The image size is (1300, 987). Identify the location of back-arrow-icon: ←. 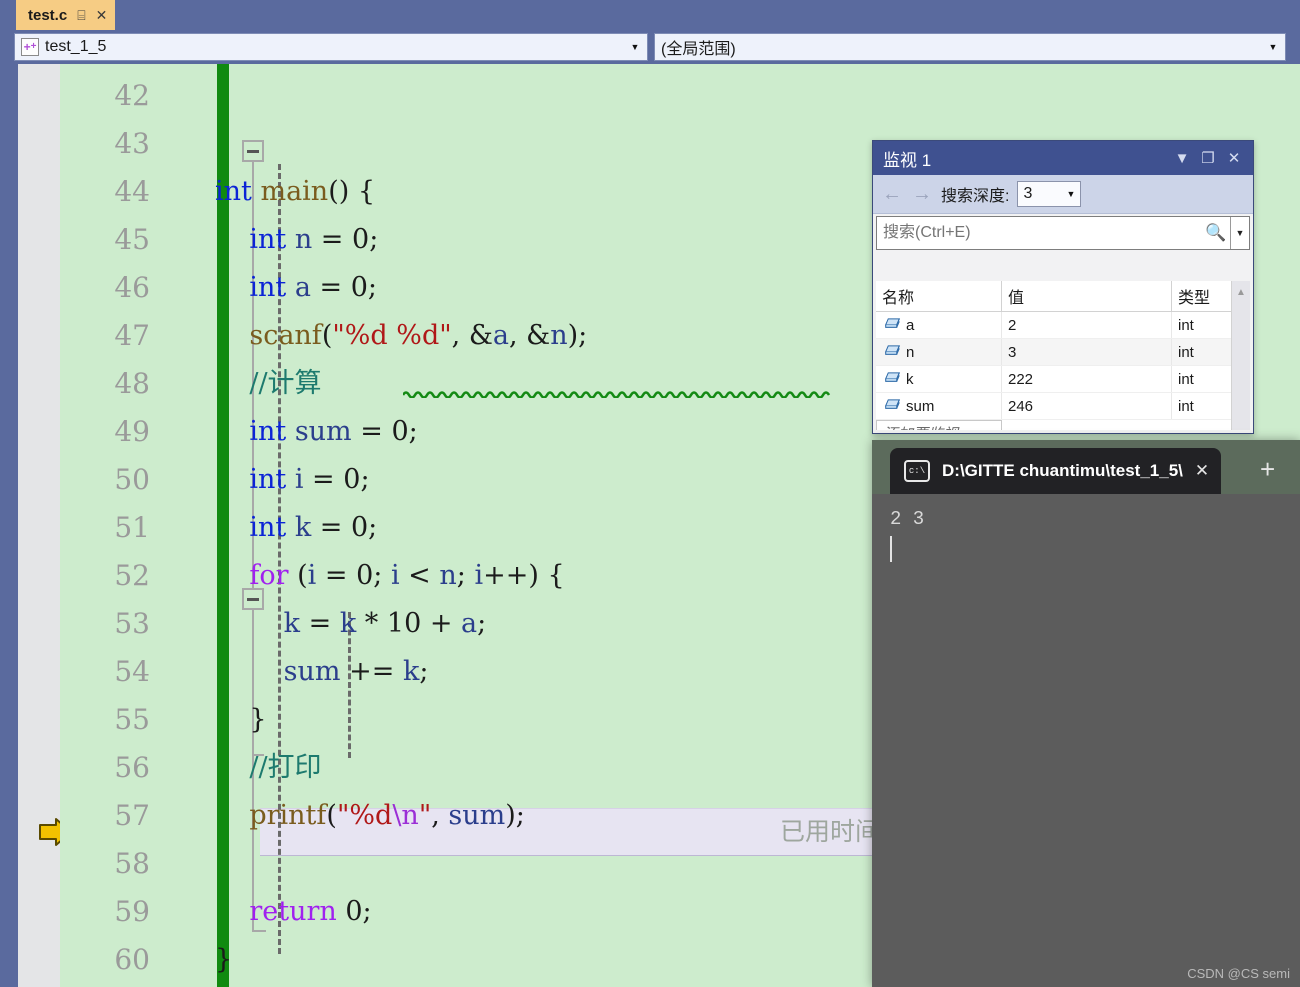
(892, 194).